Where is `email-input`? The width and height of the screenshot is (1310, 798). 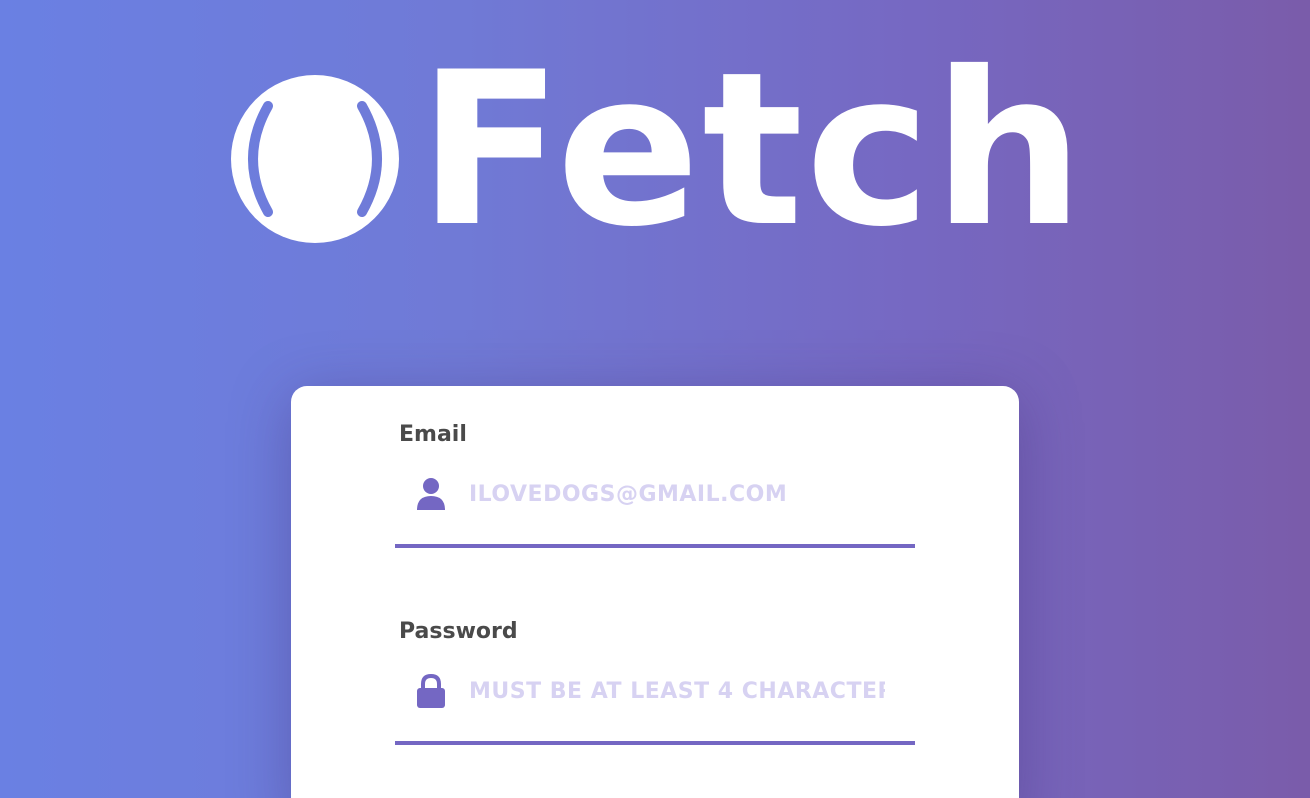 email-input is located at coordinates (677, 494).